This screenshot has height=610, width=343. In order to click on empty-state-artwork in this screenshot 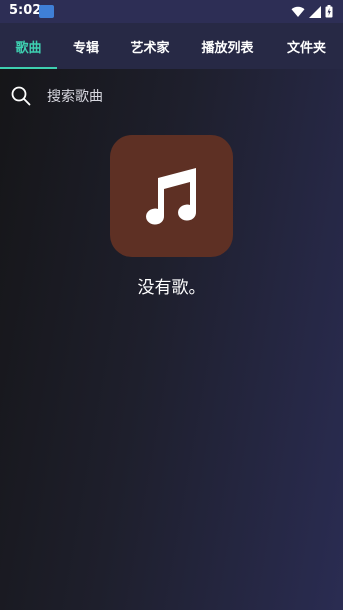, I will do `click(171, 196)`.